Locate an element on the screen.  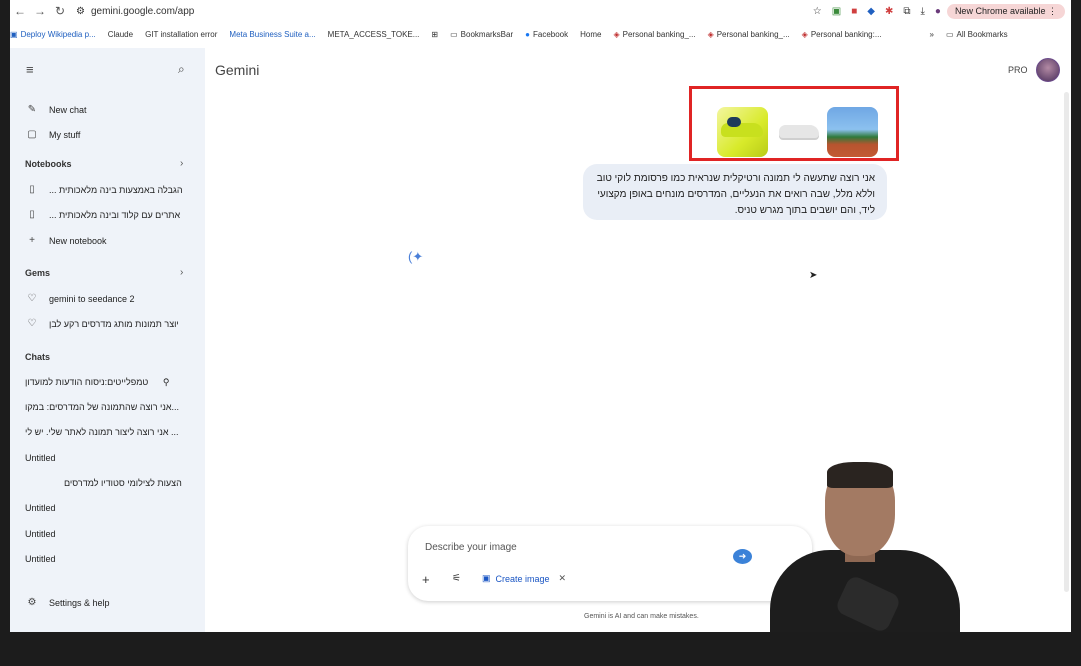
new-notebook-button: + New notebook is located at coordinates (65, 240).